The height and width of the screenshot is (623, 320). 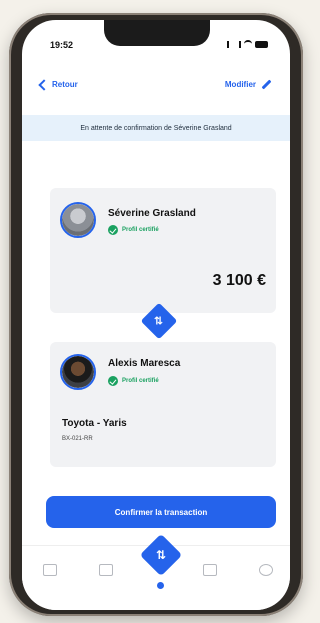 I want to click on document-icon, so click(x=210, y=570).